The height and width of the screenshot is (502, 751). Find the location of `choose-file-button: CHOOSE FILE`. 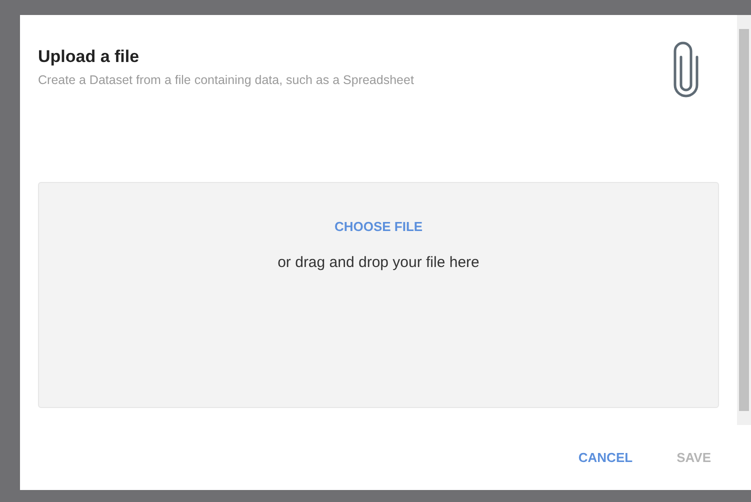

choose-file-button: CHOOSE FILE is located at coordinates (378, 226).